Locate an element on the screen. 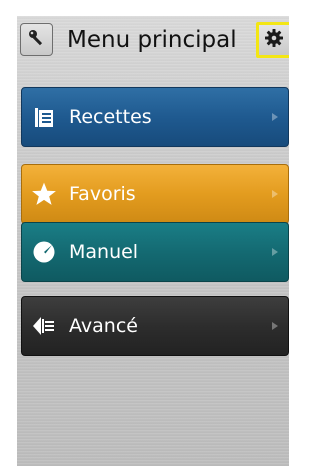  key-button is located at coordinates (36, 39).